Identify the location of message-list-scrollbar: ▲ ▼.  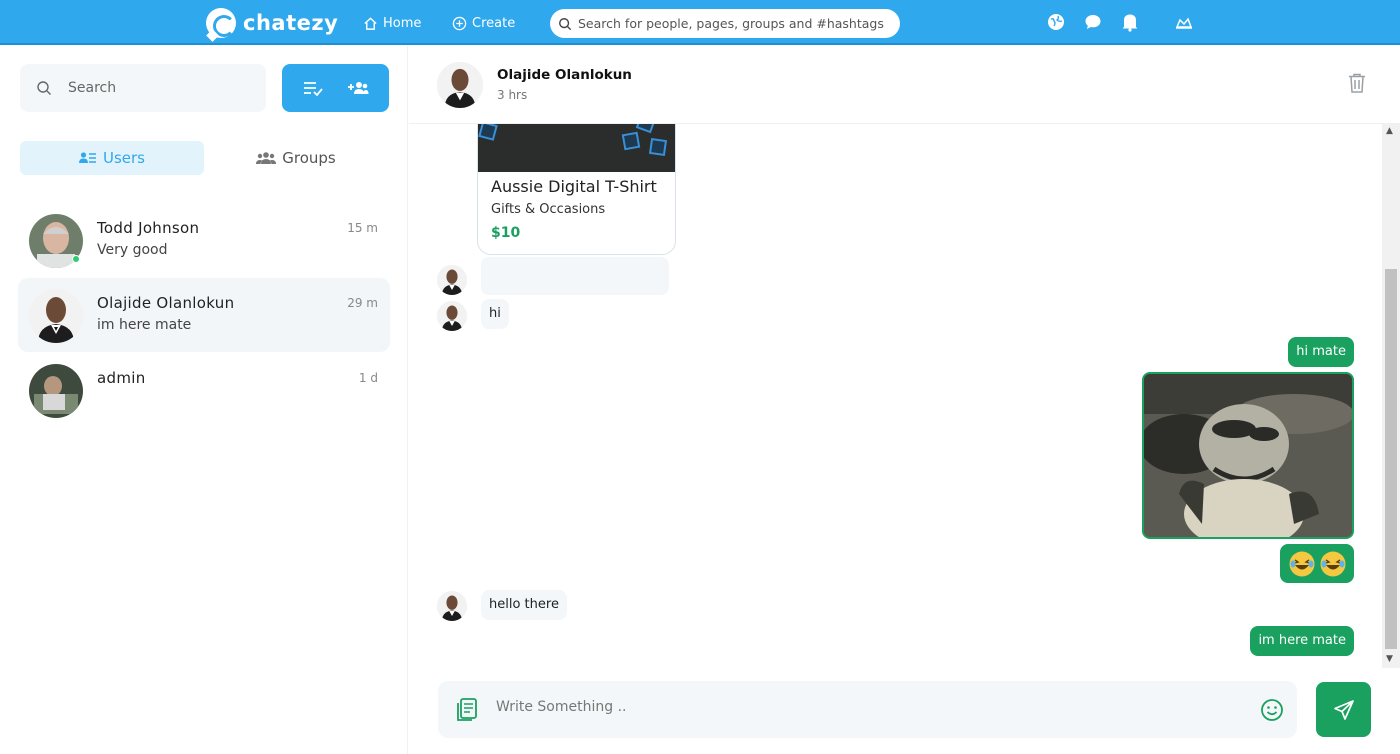
(1391, 396).